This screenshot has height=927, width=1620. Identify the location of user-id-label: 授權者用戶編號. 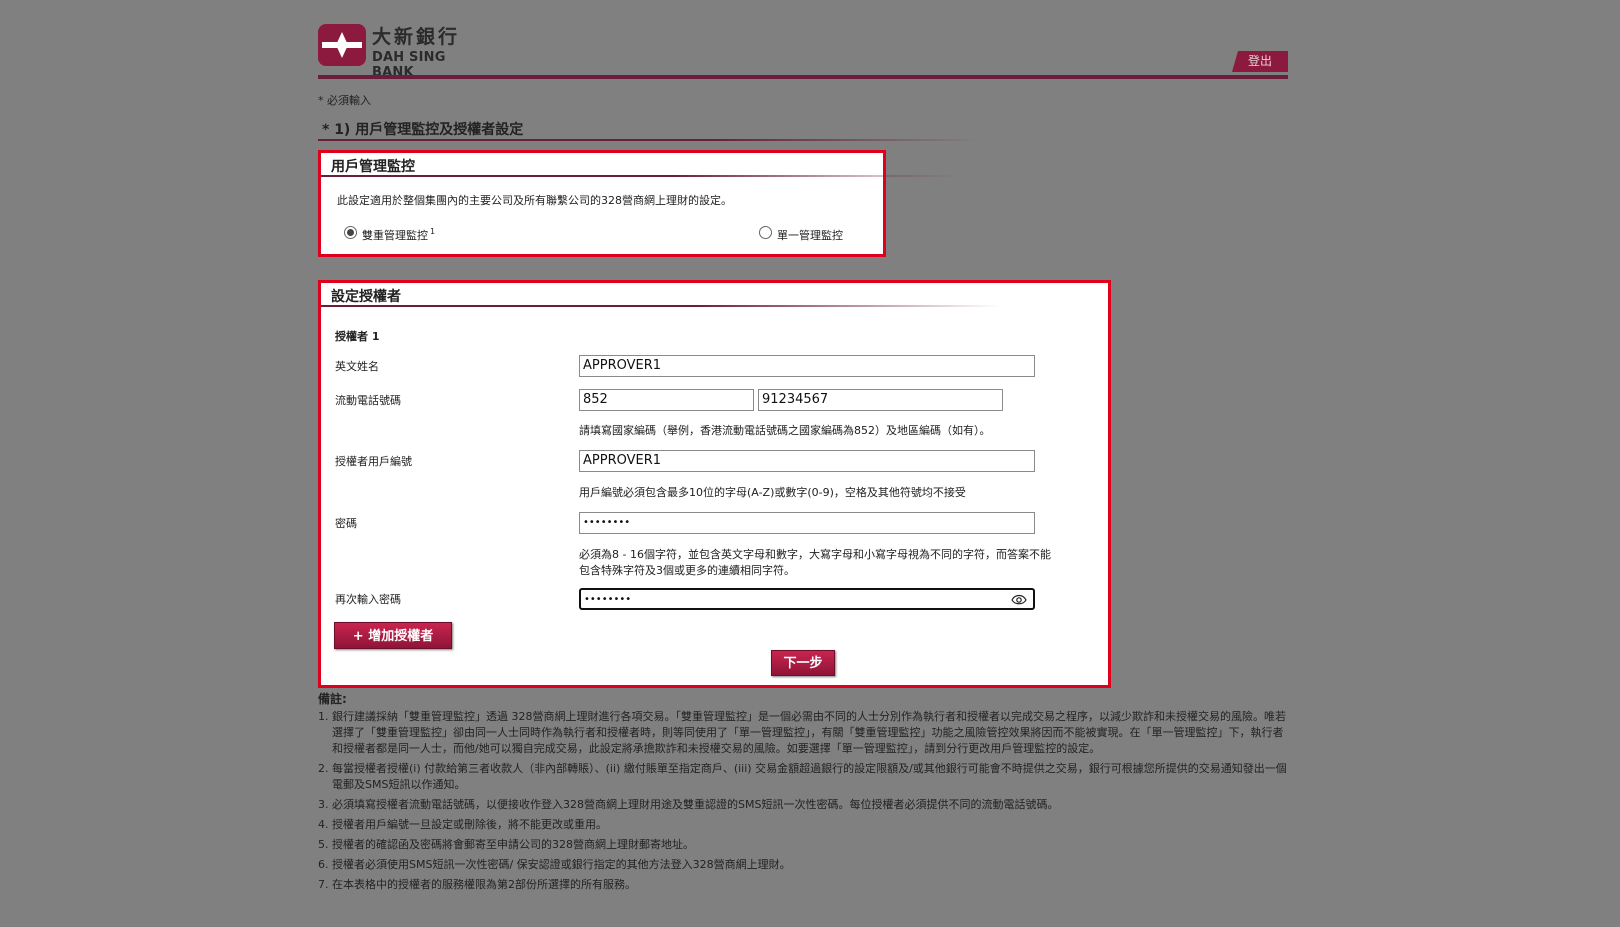
(373, 461).